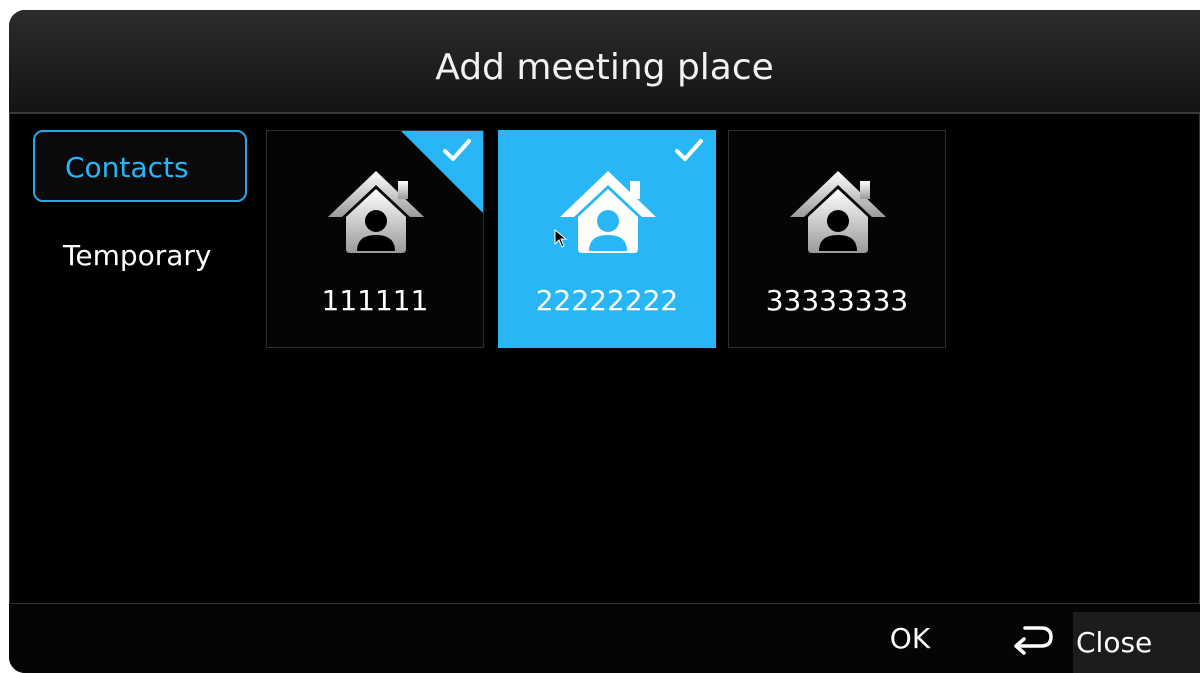  What do you see at coordinates (604, 67) in the screenshot?
I see `dialog-title: Add meeting place` at bounding box center [604, 67].